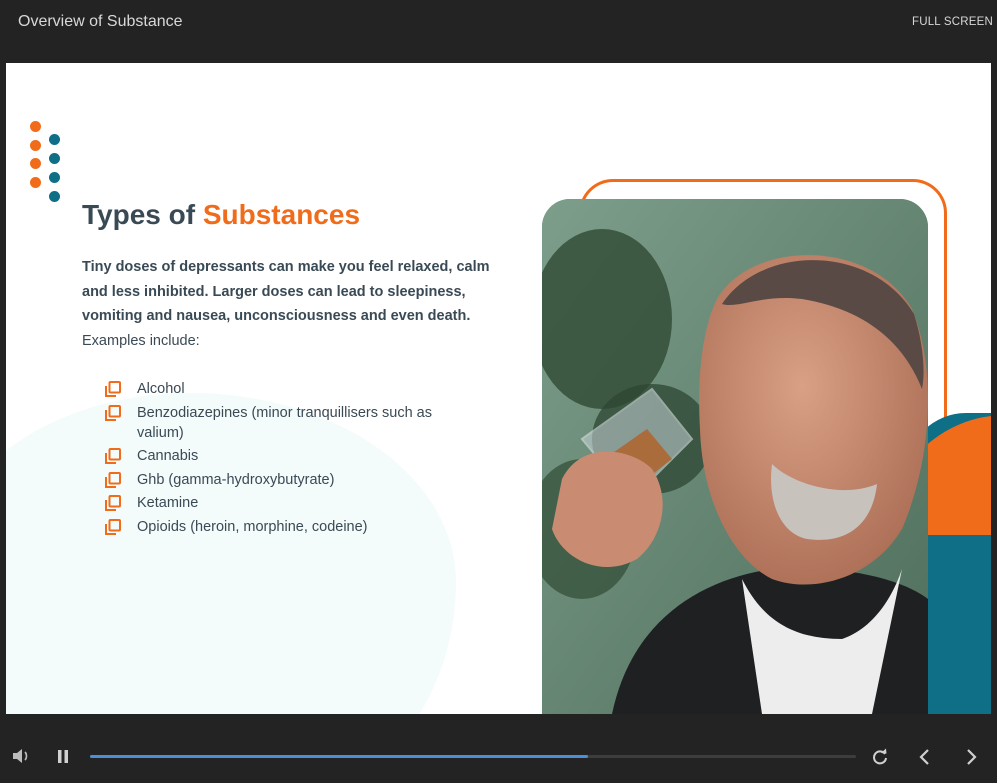 The height and width of the screenshot is (783, 997). I want to click on volume-icon, so click(21, 758).